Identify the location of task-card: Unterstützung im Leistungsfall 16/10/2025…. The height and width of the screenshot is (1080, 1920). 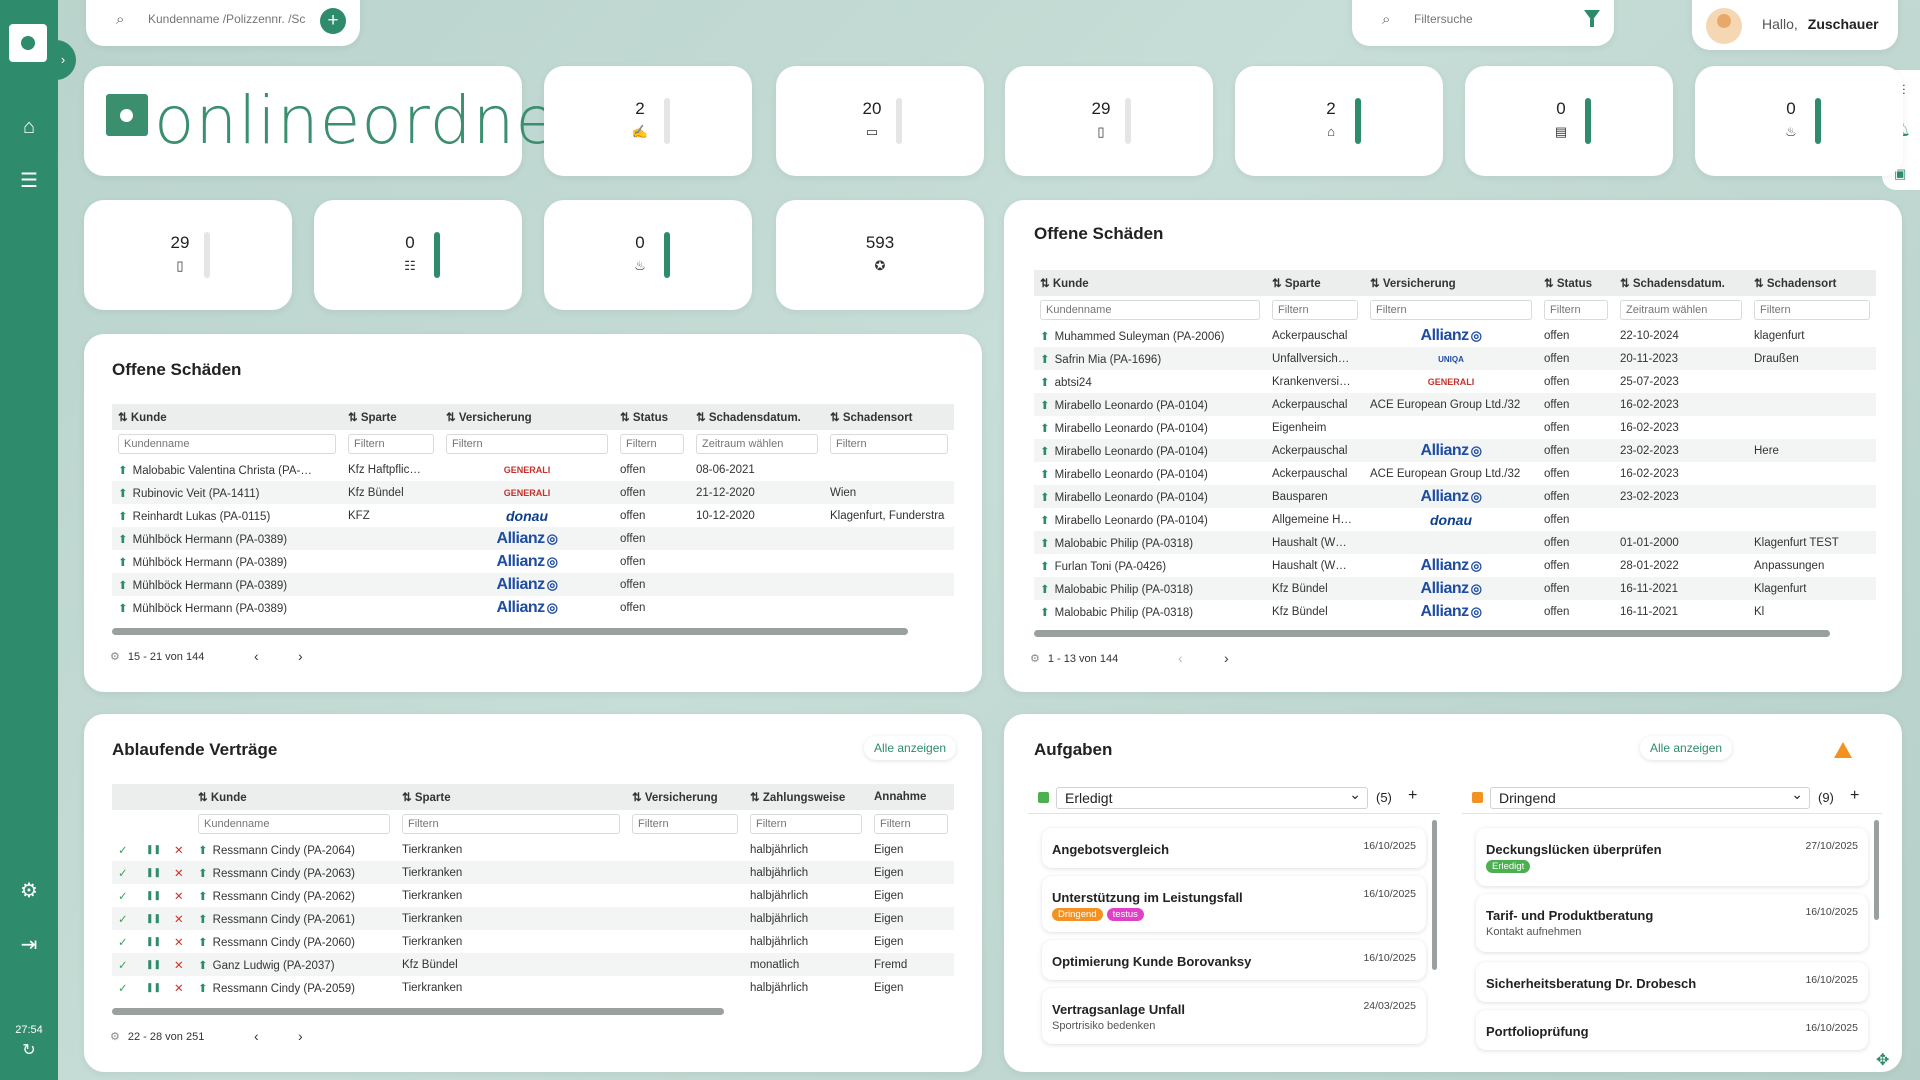
(1234, 904).